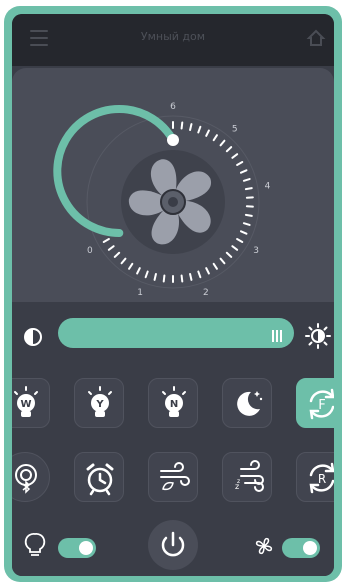  What do you see at coordinates (250, 403) in the screenshot?
I see `moon-stars-icon` at bounding box center [250, 403].